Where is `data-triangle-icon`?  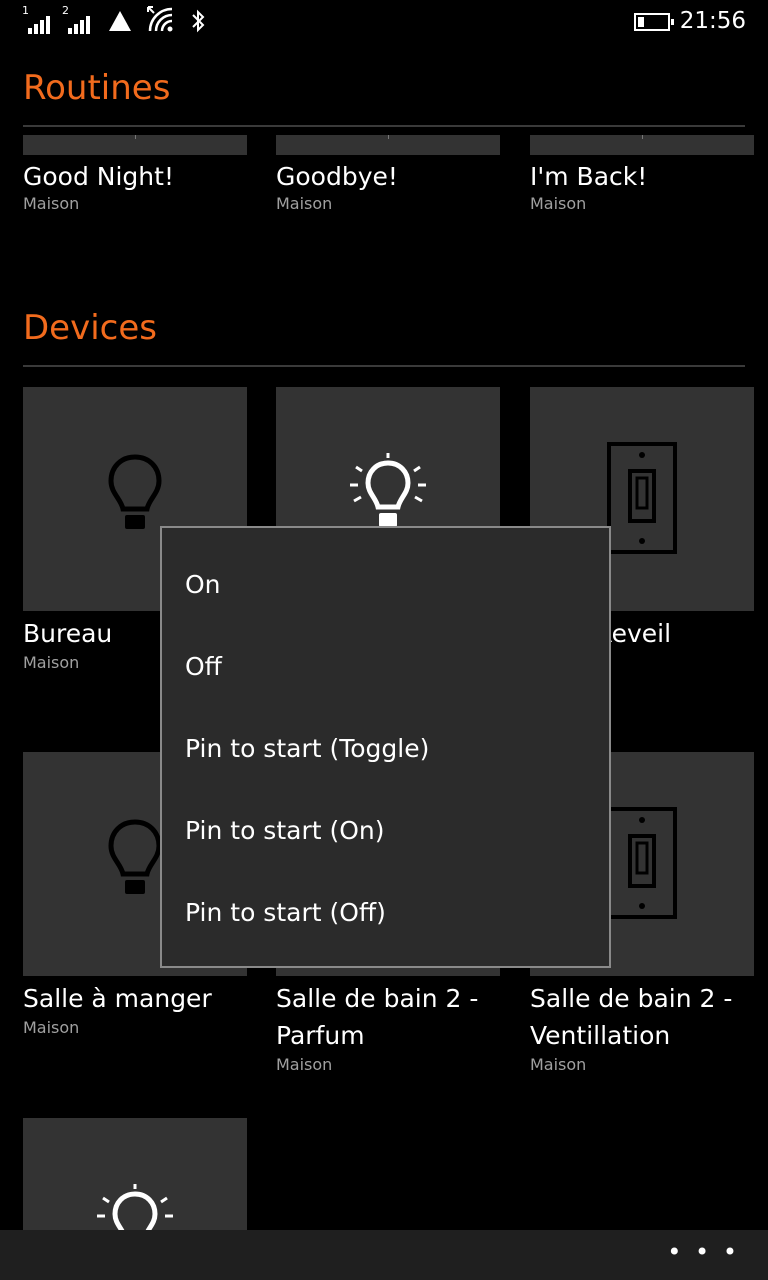
data-triangle-icon is located at coordinates (120, 21).